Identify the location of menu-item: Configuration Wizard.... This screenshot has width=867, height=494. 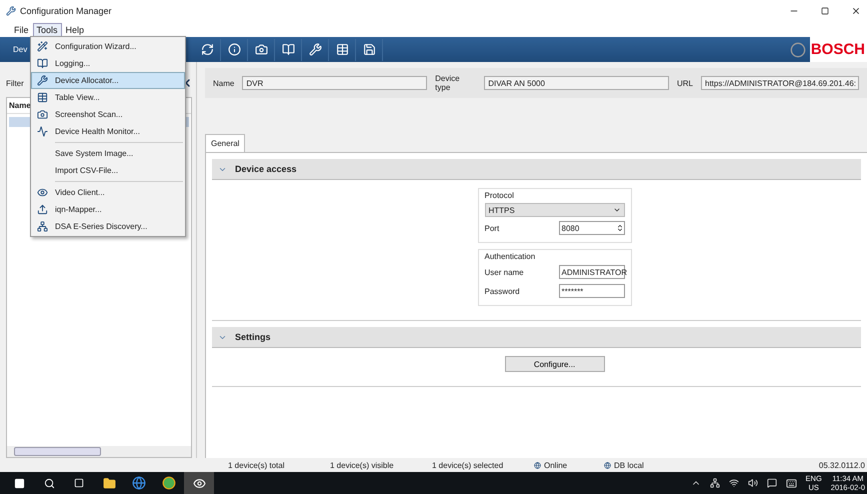
(108, 46).